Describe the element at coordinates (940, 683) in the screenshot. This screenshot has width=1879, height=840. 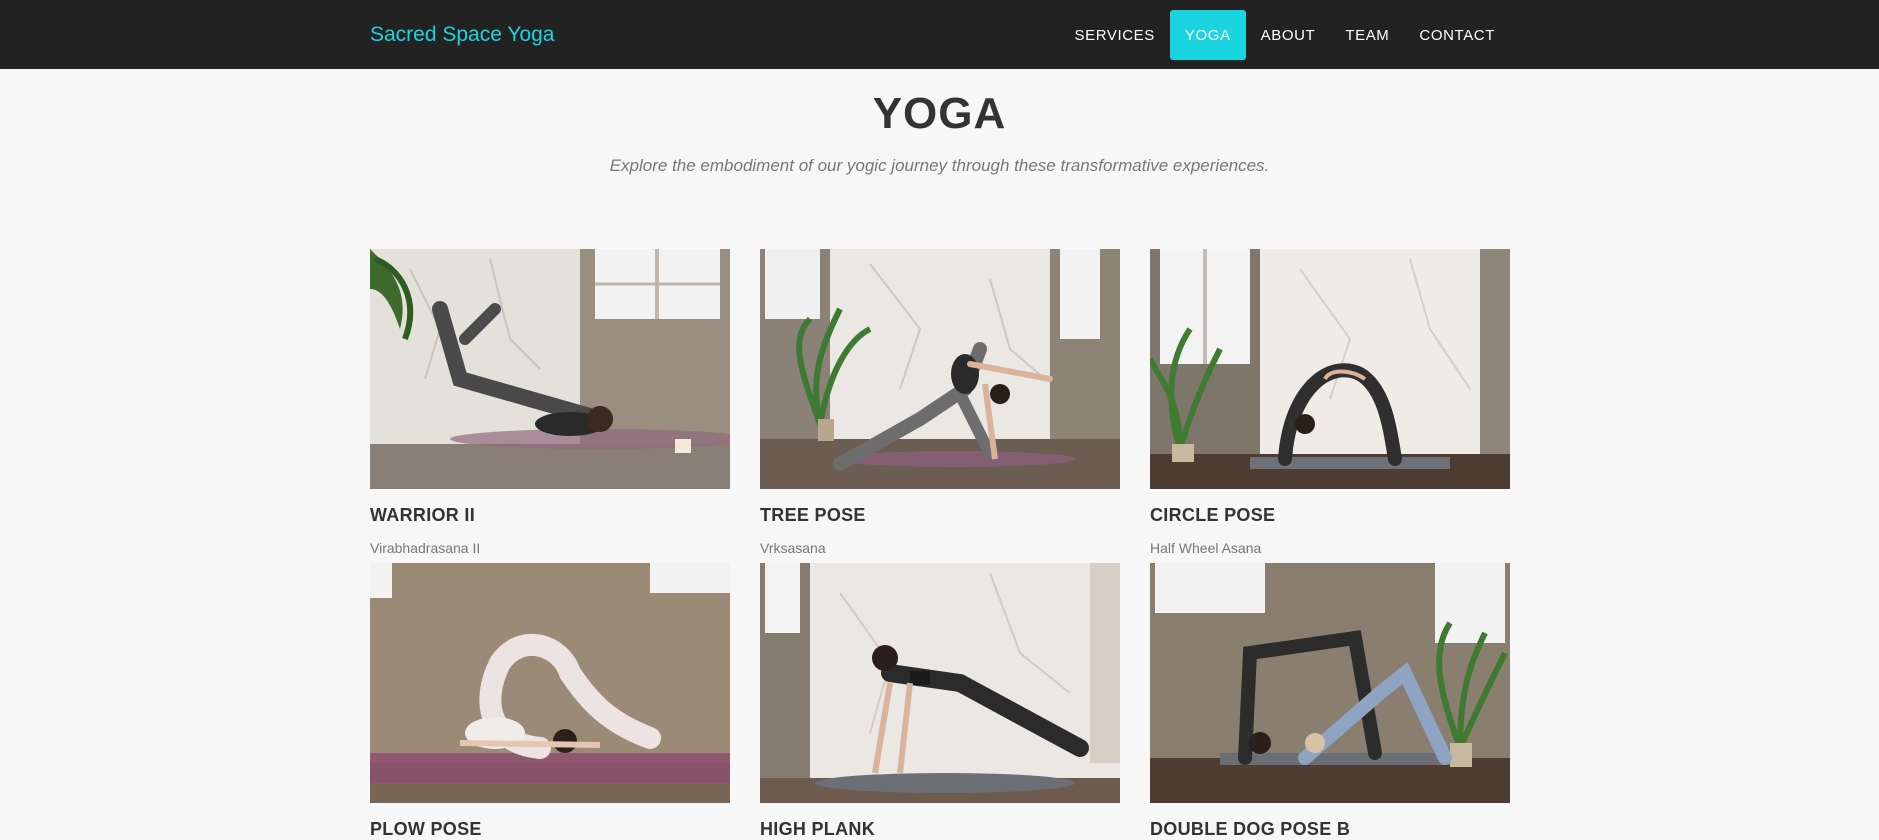
I see `pose-photo-high-plank` at that location.